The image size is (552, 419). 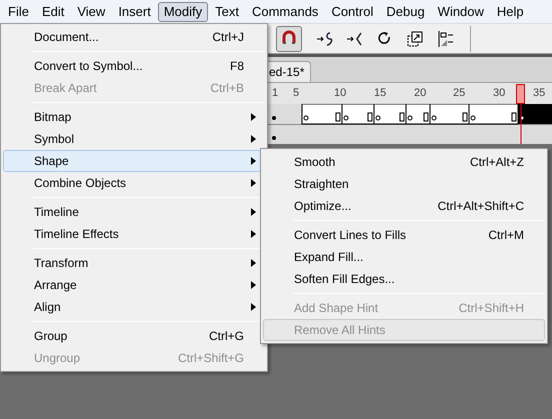 What do you see at coordinates (405, 12) in the screenshot?
I see `menu-bar-item: Debug` at bounding box center [405, 12].